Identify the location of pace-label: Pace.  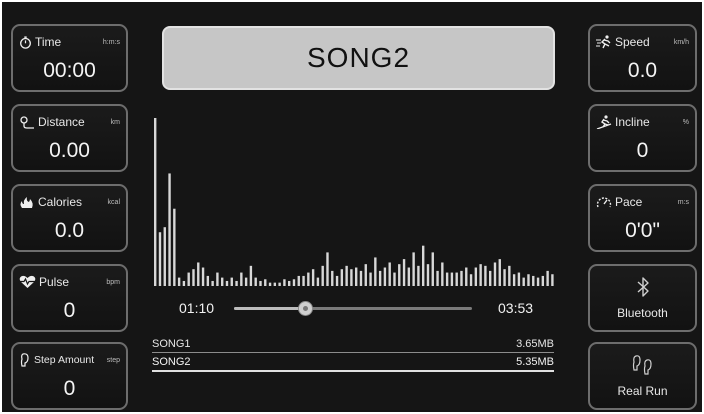
(629, 202).